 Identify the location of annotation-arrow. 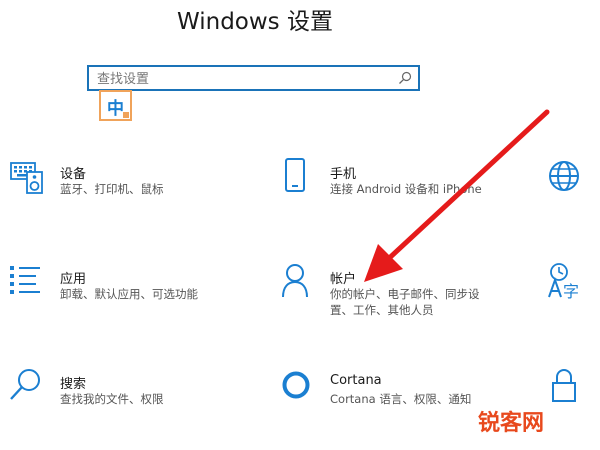
(457, 195).